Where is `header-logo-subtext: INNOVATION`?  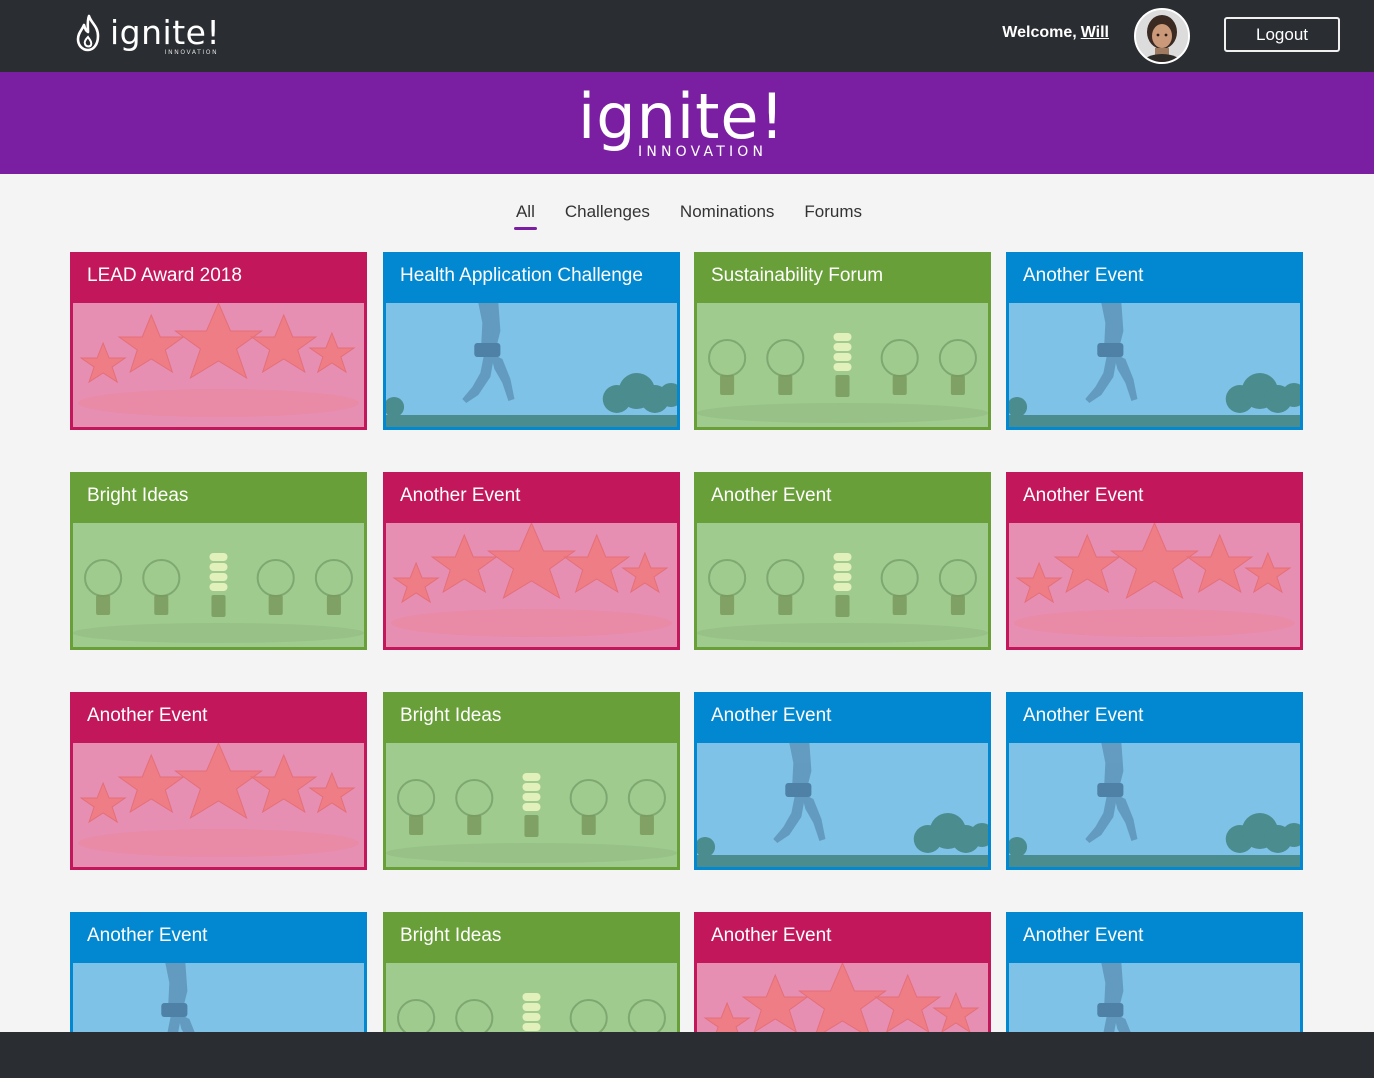 header-logo-subtext: INNOVATION is located at coordinates (191, 52).